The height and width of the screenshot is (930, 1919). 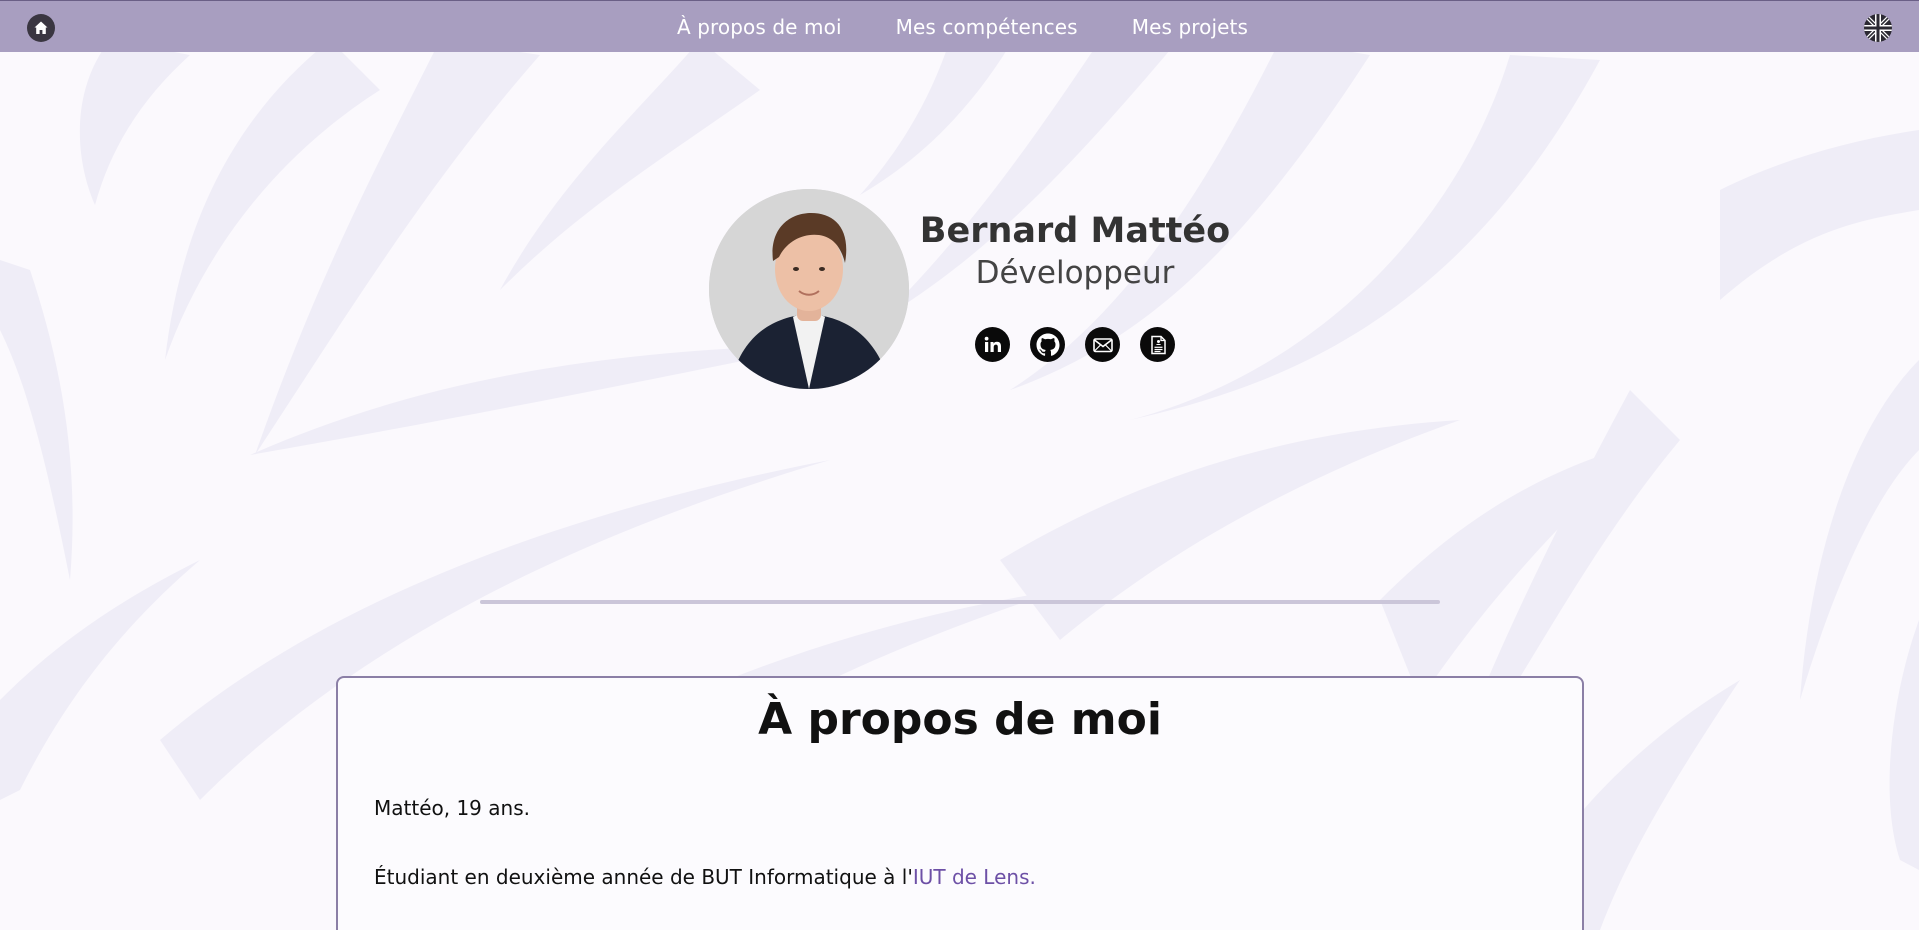 I want to click on iut-lens-link: IUT de Lens., so click(x=974, y=877).